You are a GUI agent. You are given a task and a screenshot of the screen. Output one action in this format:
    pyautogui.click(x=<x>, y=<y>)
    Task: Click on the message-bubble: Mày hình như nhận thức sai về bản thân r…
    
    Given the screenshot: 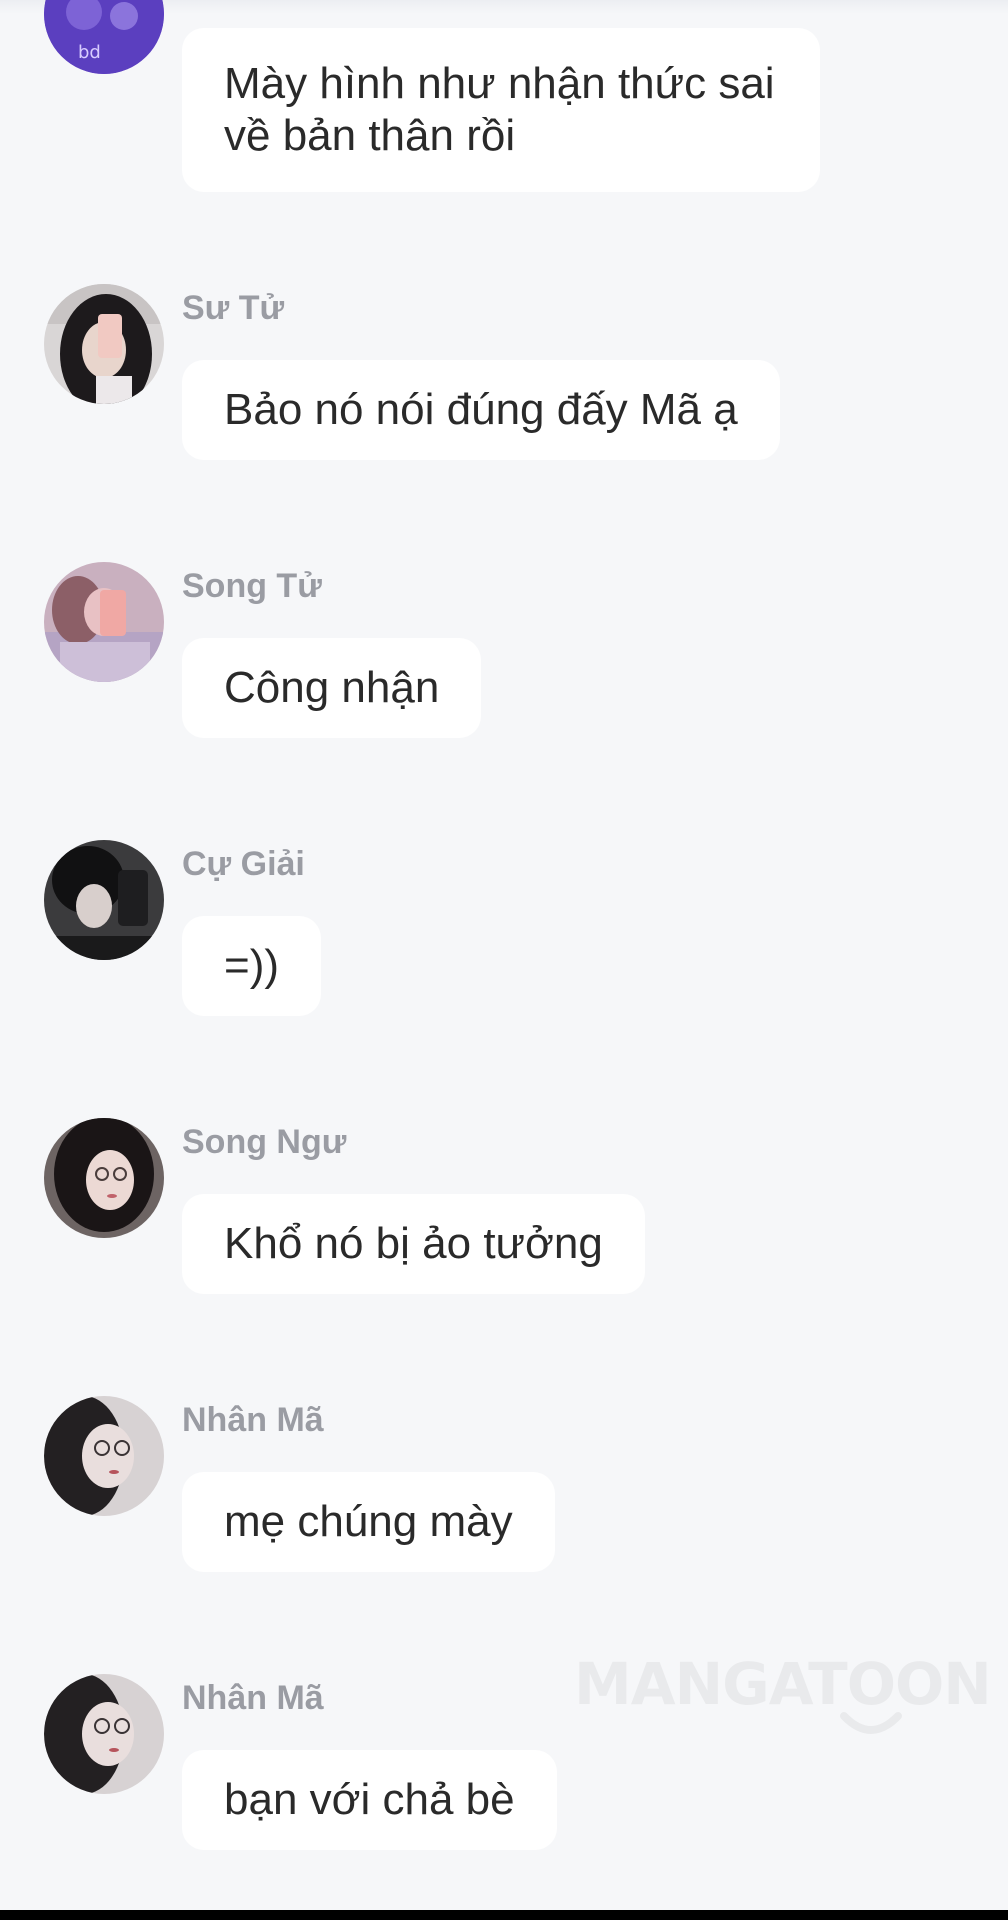 What is the action you would take?
    pyautogui.click(x=501, y=110)
    